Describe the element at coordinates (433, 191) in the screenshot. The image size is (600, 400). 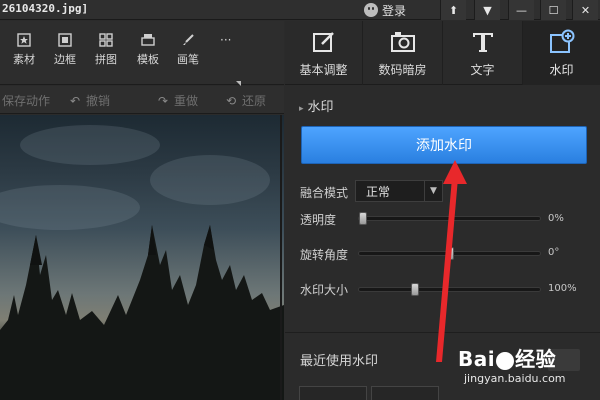
I see `dropdown-arrow-icon: ▼` at that location.